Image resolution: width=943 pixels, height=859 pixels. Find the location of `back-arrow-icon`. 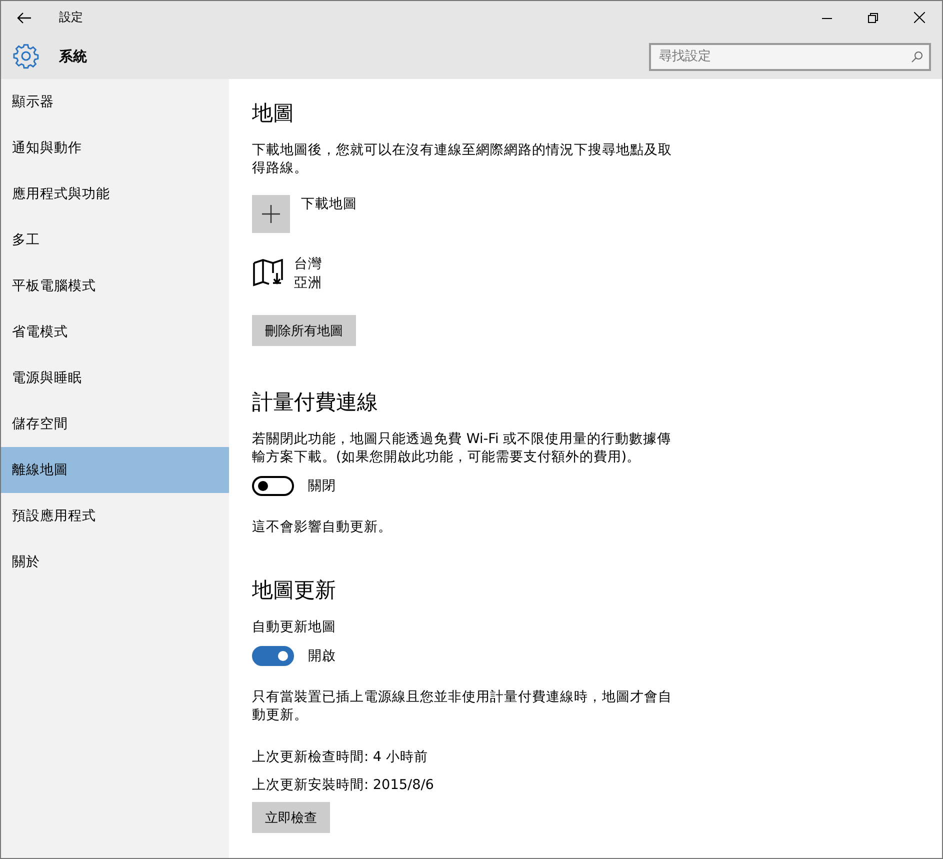

back-arrow-icon is located at coordinates (24, 18).